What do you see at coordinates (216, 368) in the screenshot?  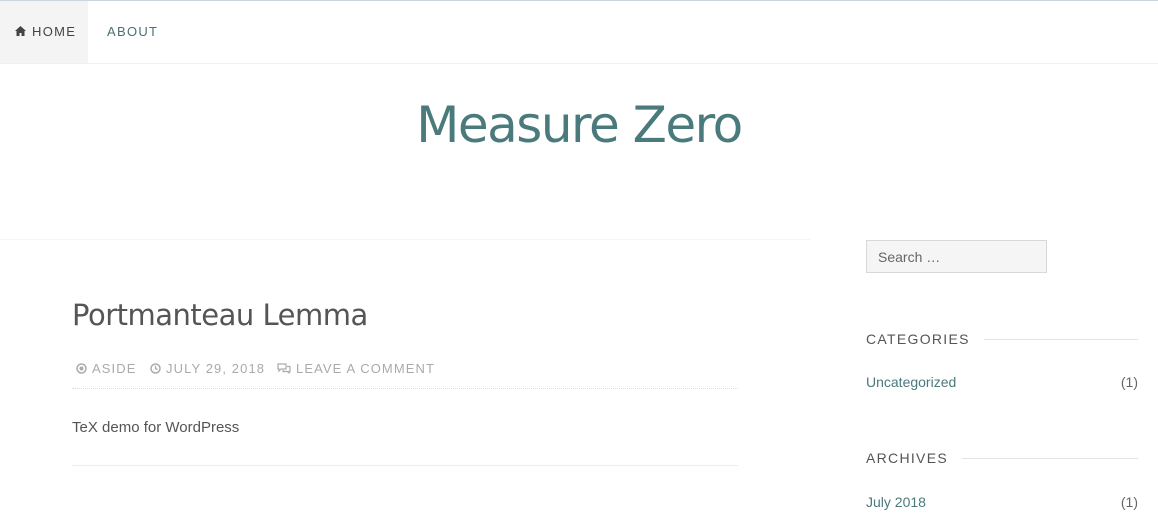 I see `post-date-label: JULY 29, 2018` at bounding box center [216, 368].